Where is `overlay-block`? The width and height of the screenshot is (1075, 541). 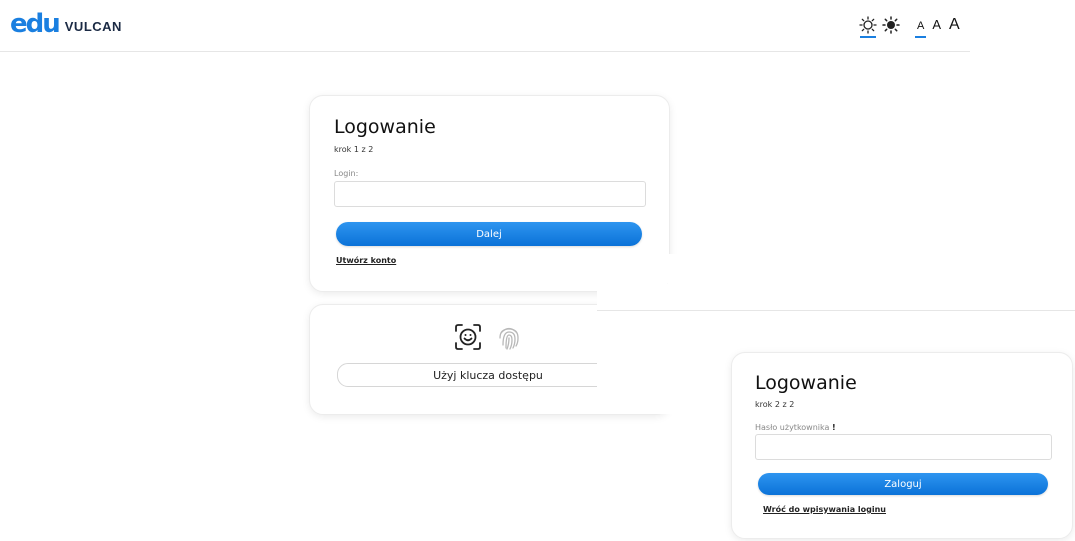
overlay-block is located at coordinates (673, 269).